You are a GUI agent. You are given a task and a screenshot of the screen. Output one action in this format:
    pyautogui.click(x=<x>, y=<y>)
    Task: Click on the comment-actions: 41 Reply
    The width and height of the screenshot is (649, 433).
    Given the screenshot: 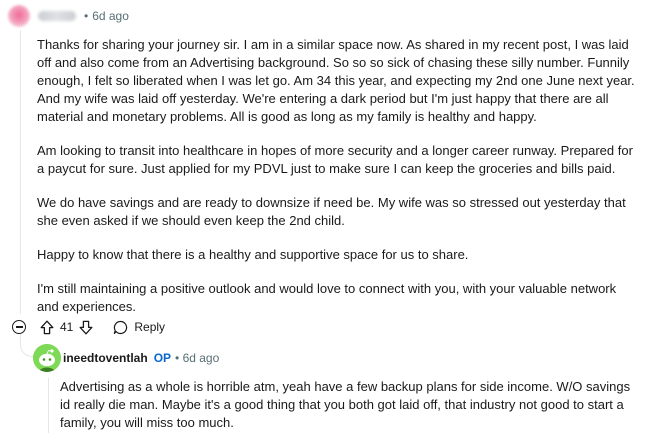 What is the action you would take?
    pyautogui.click(x=88, y=327)
    